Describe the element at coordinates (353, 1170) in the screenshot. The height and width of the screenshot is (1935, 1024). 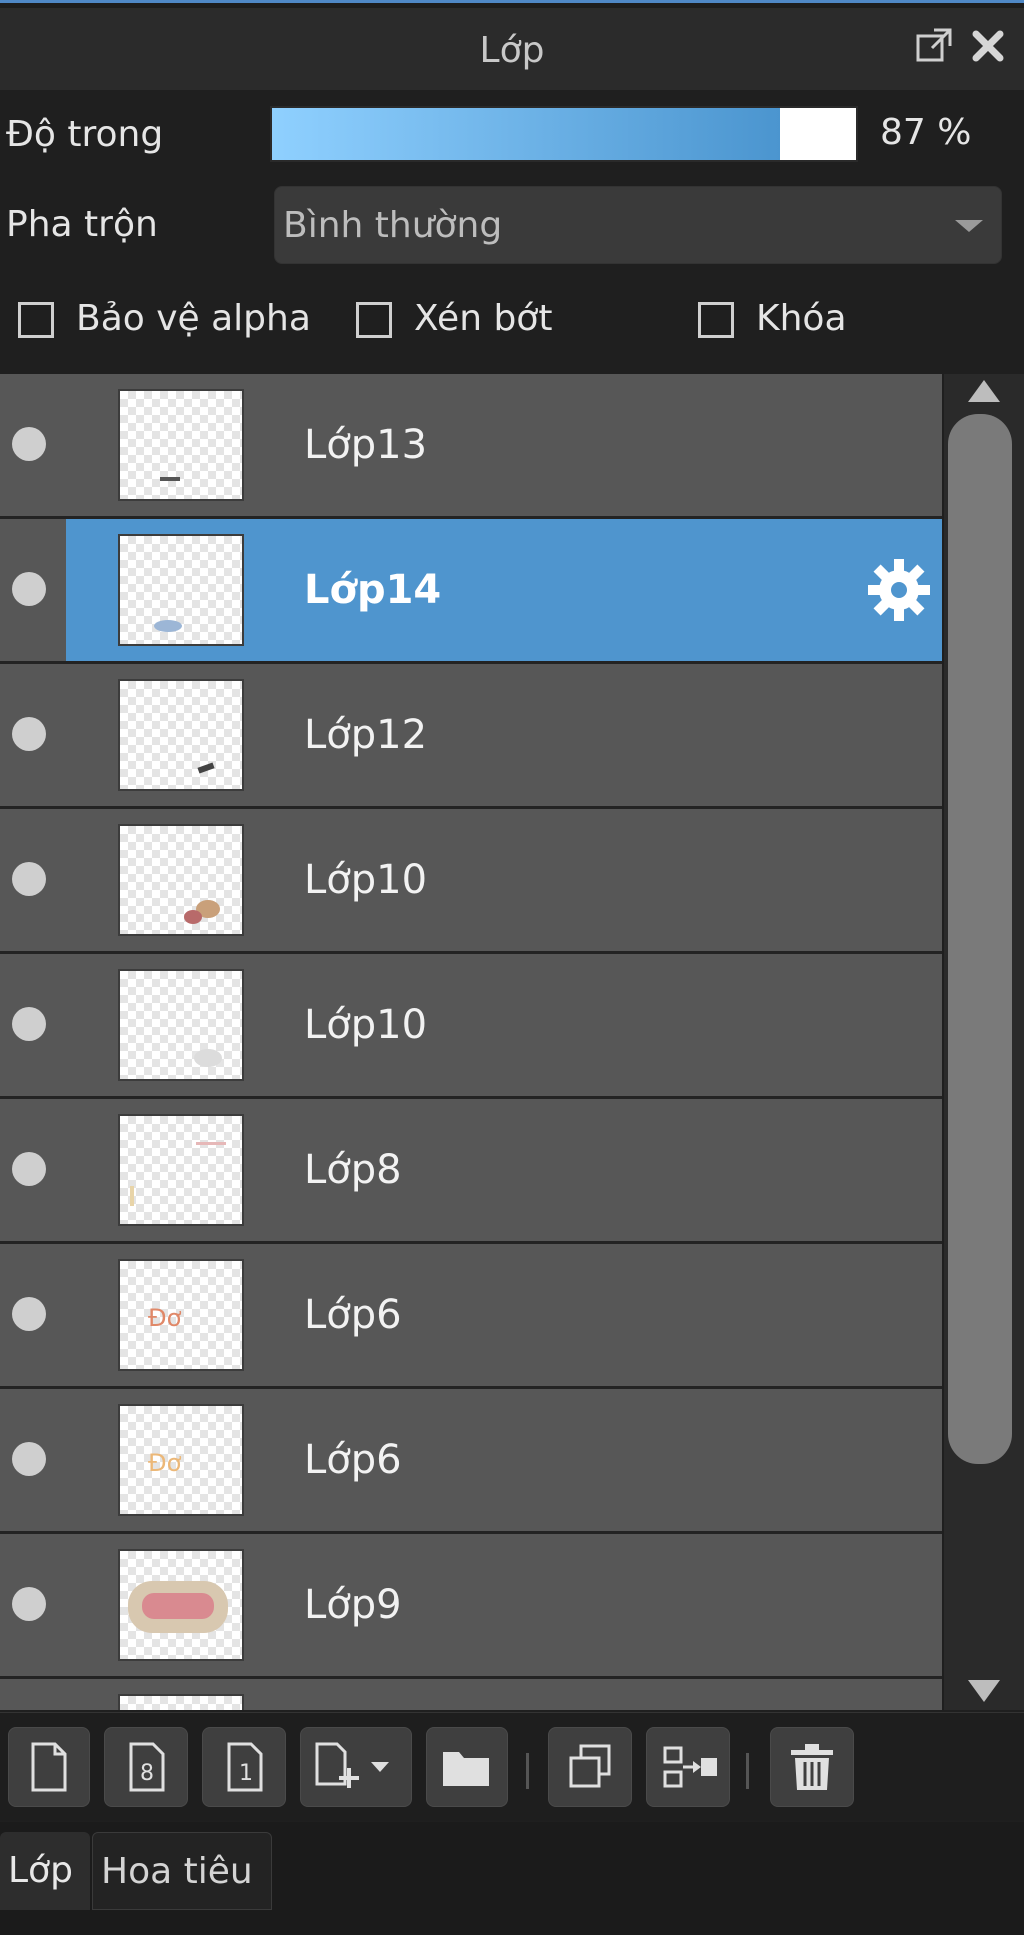
I see `layer-name: Lớp8` at that location.